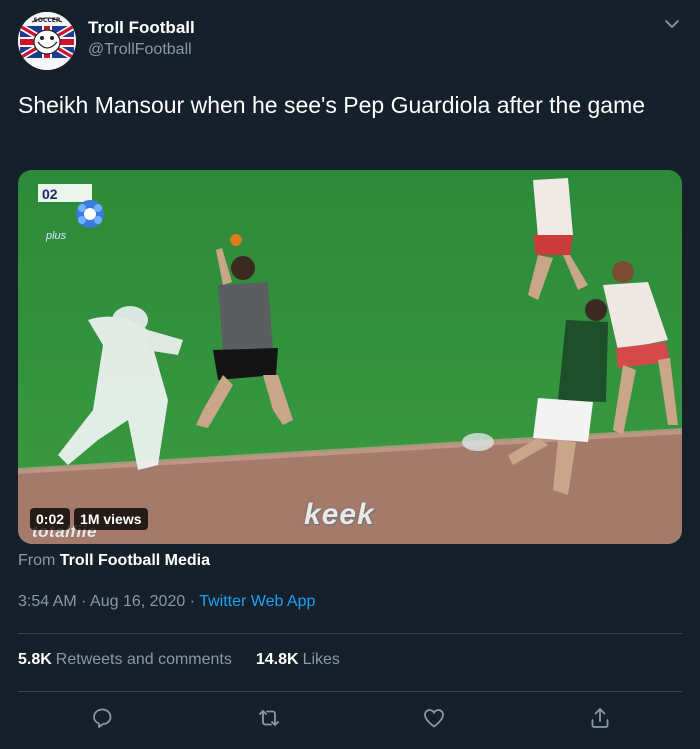 The width and height of the screenshot is (700, 749). What do you see at coordinates (269, 718) in the screenshot?
I see `retweet-icon` at bounding box center [269, 718].